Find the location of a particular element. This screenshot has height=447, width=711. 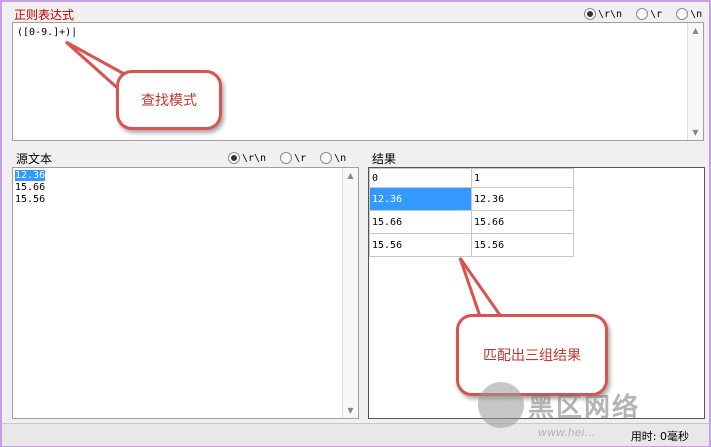

elapsed-time: 用时: 0毫秒 is located at coordinates (659, 436).